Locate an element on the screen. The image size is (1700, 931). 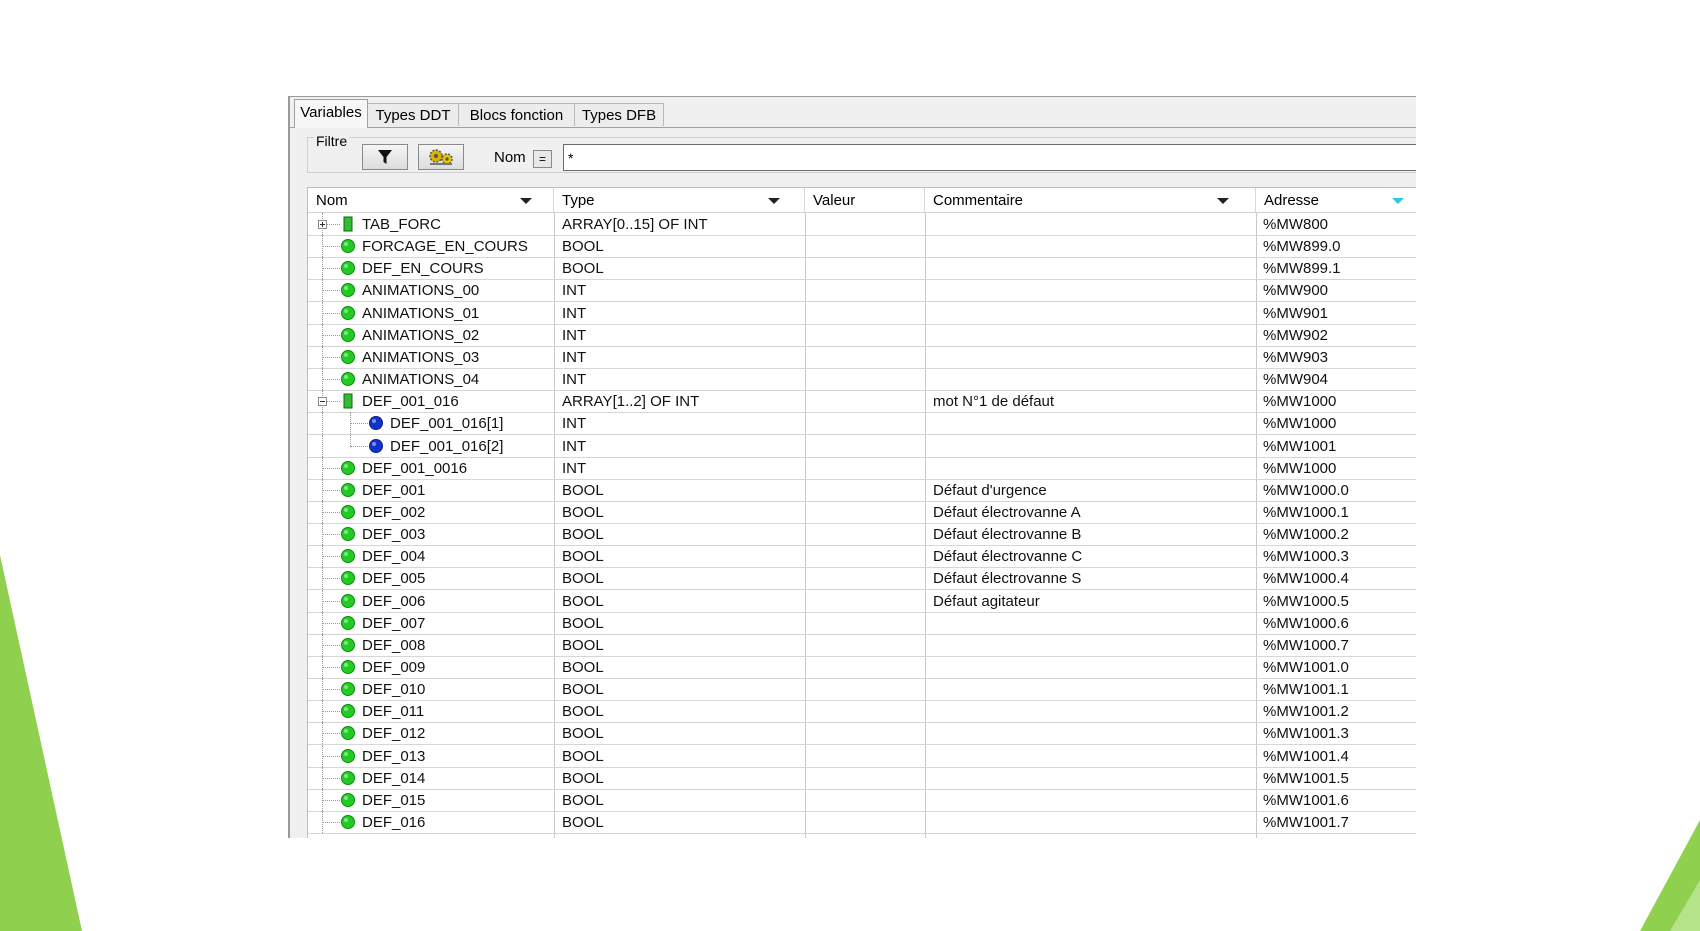
variable-address-cell: %MW1001.4 is located at coordinates (1338, 756).